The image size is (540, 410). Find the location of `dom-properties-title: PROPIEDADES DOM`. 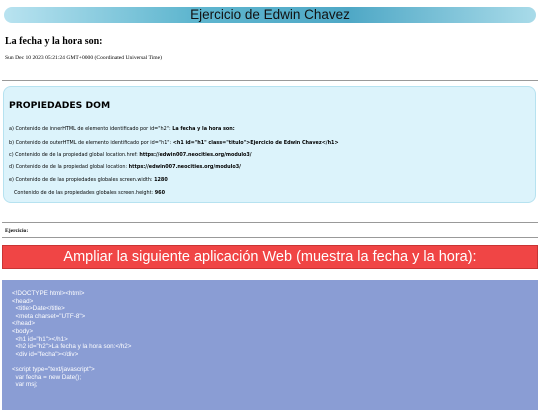

dom-properties-title: PROPIEDADES DOM is located at coordinates (60, 105).